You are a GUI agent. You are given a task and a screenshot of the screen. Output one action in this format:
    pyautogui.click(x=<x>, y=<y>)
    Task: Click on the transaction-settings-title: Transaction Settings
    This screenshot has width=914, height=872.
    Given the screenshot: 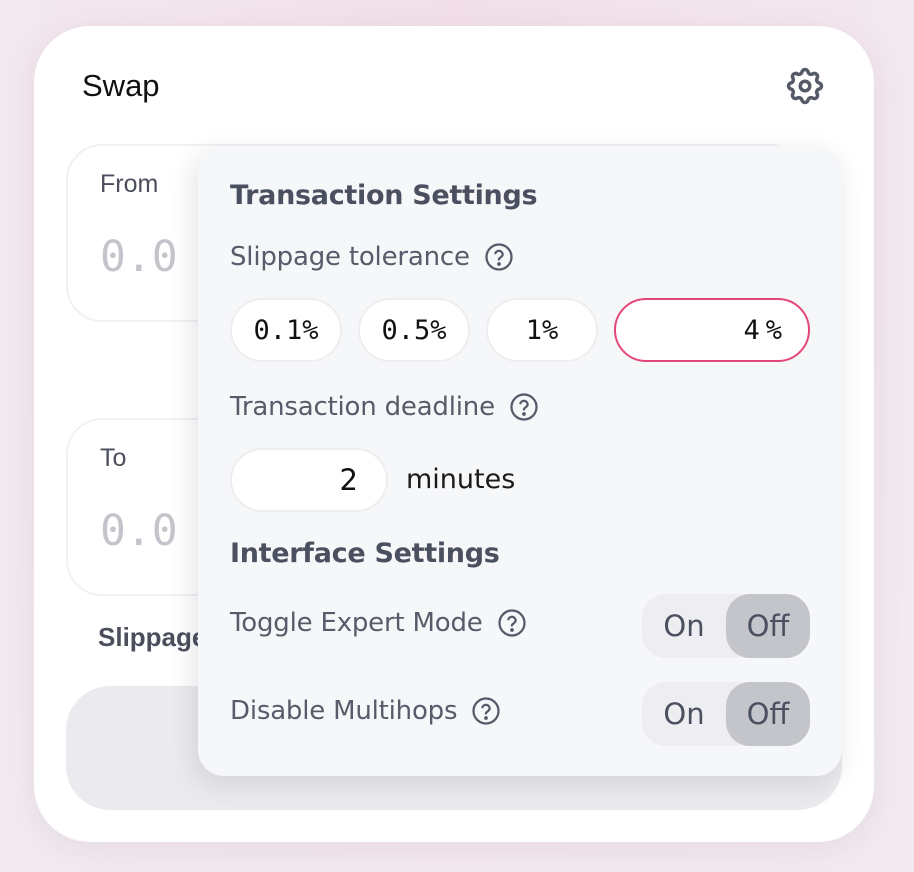 What is the action you would take?
    pyautogui.click(x=384, y=195)
    